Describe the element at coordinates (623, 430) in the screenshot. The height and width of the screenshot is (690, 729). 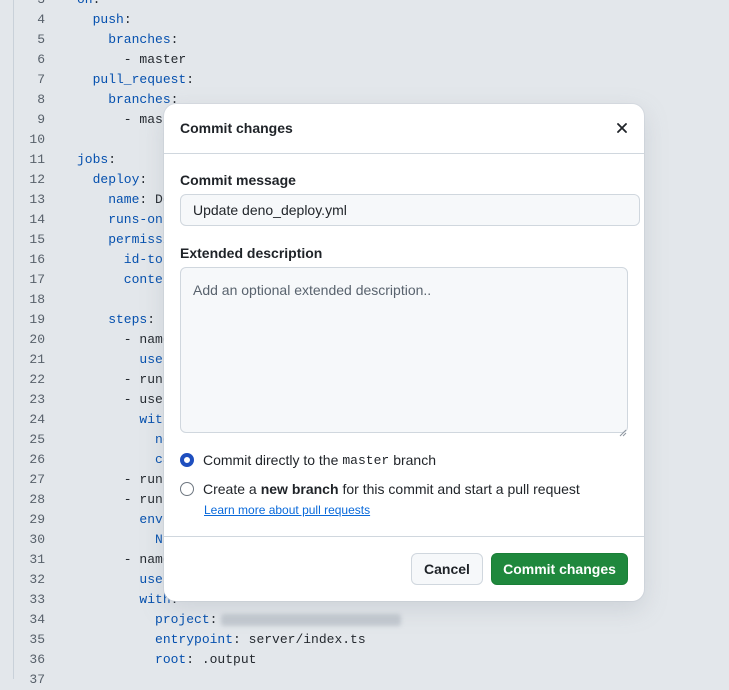
I see `resize-grip-icon` at that location.